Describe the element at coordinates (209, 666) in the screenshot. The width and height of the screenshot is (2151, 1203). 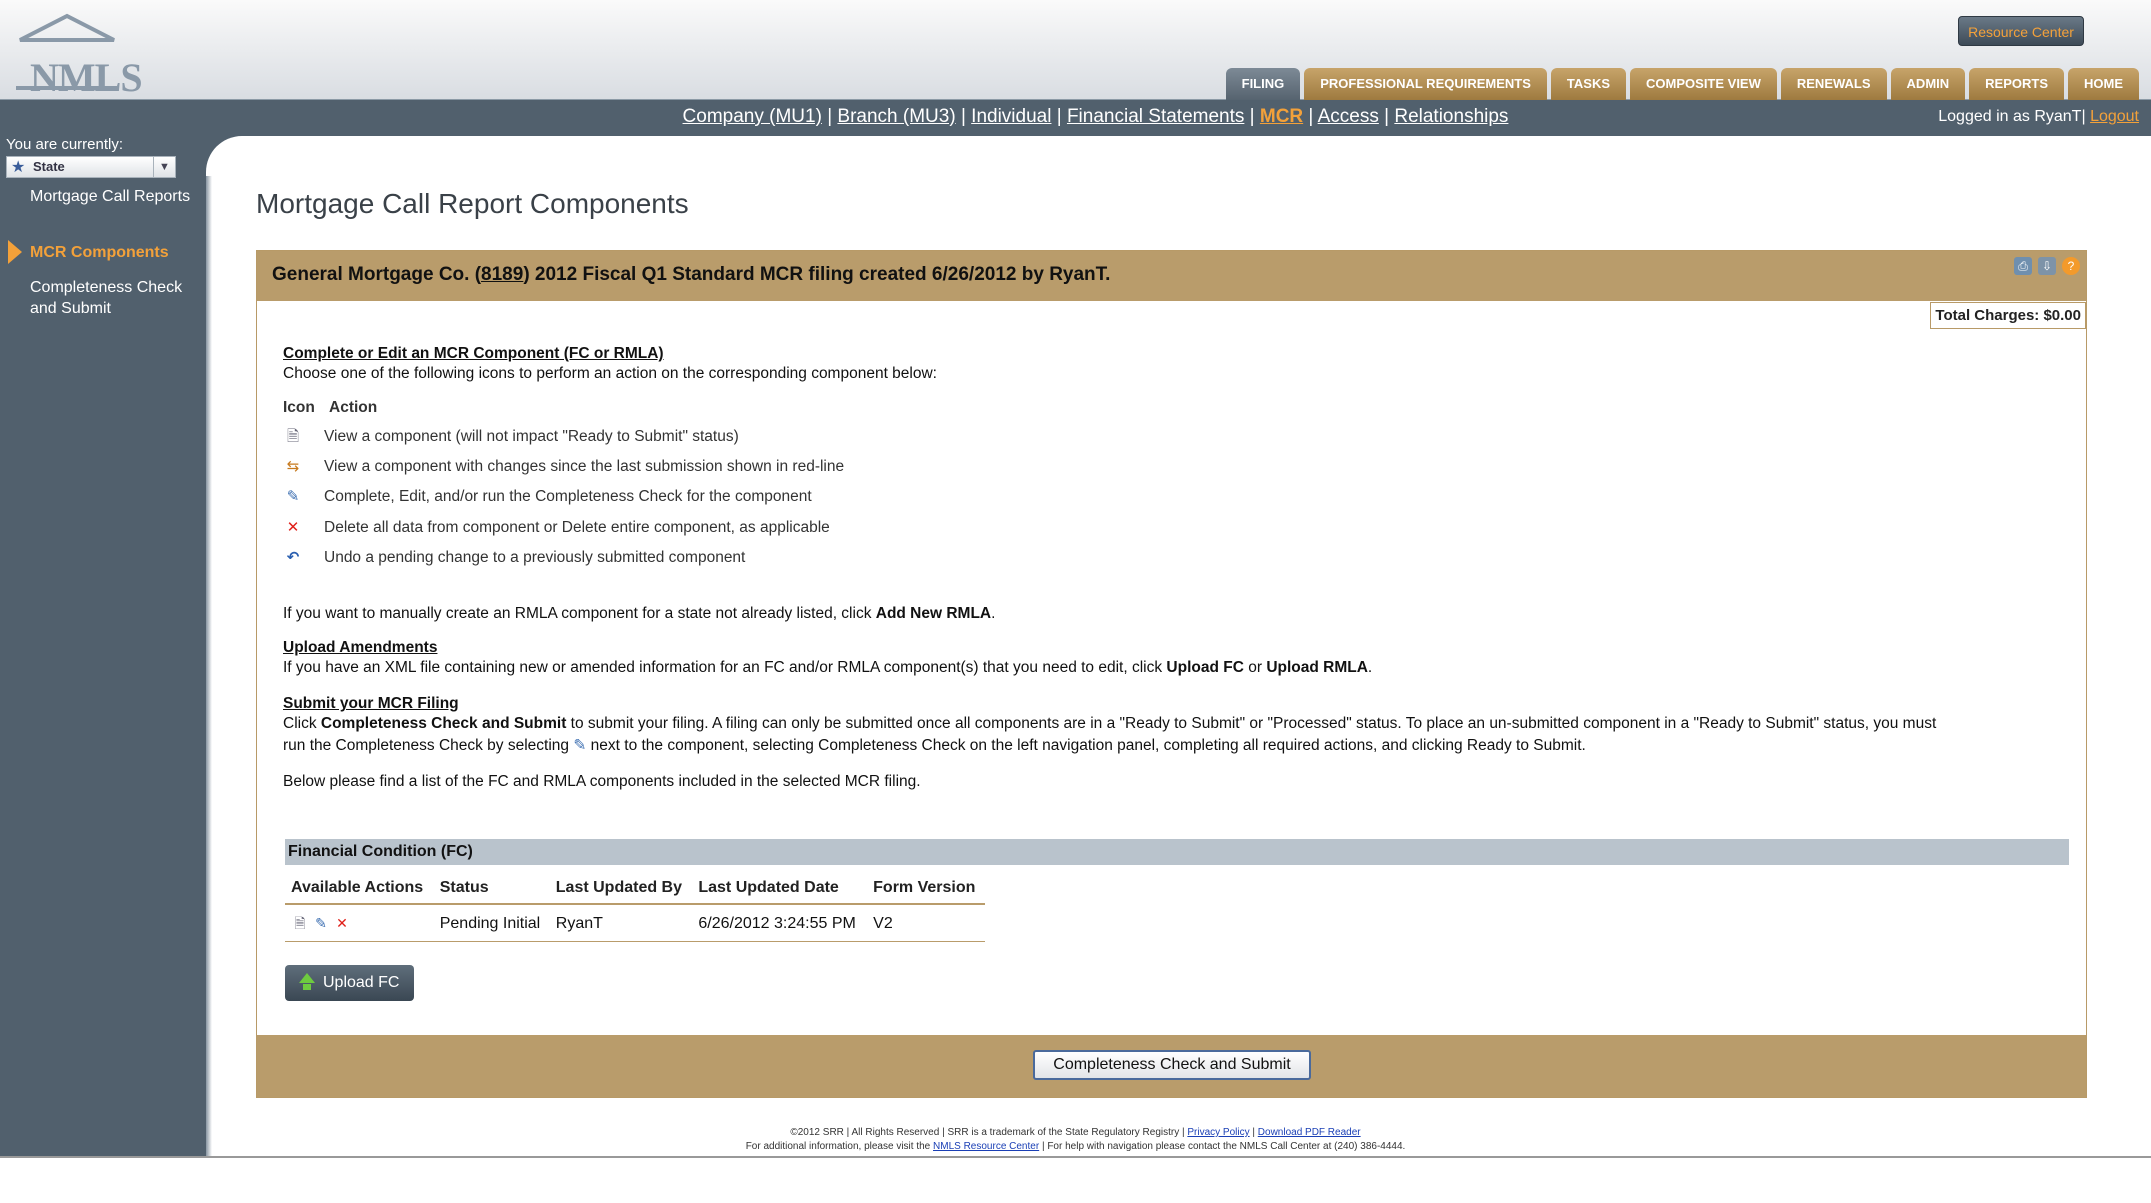
I see `sidebar-edge` at that location.